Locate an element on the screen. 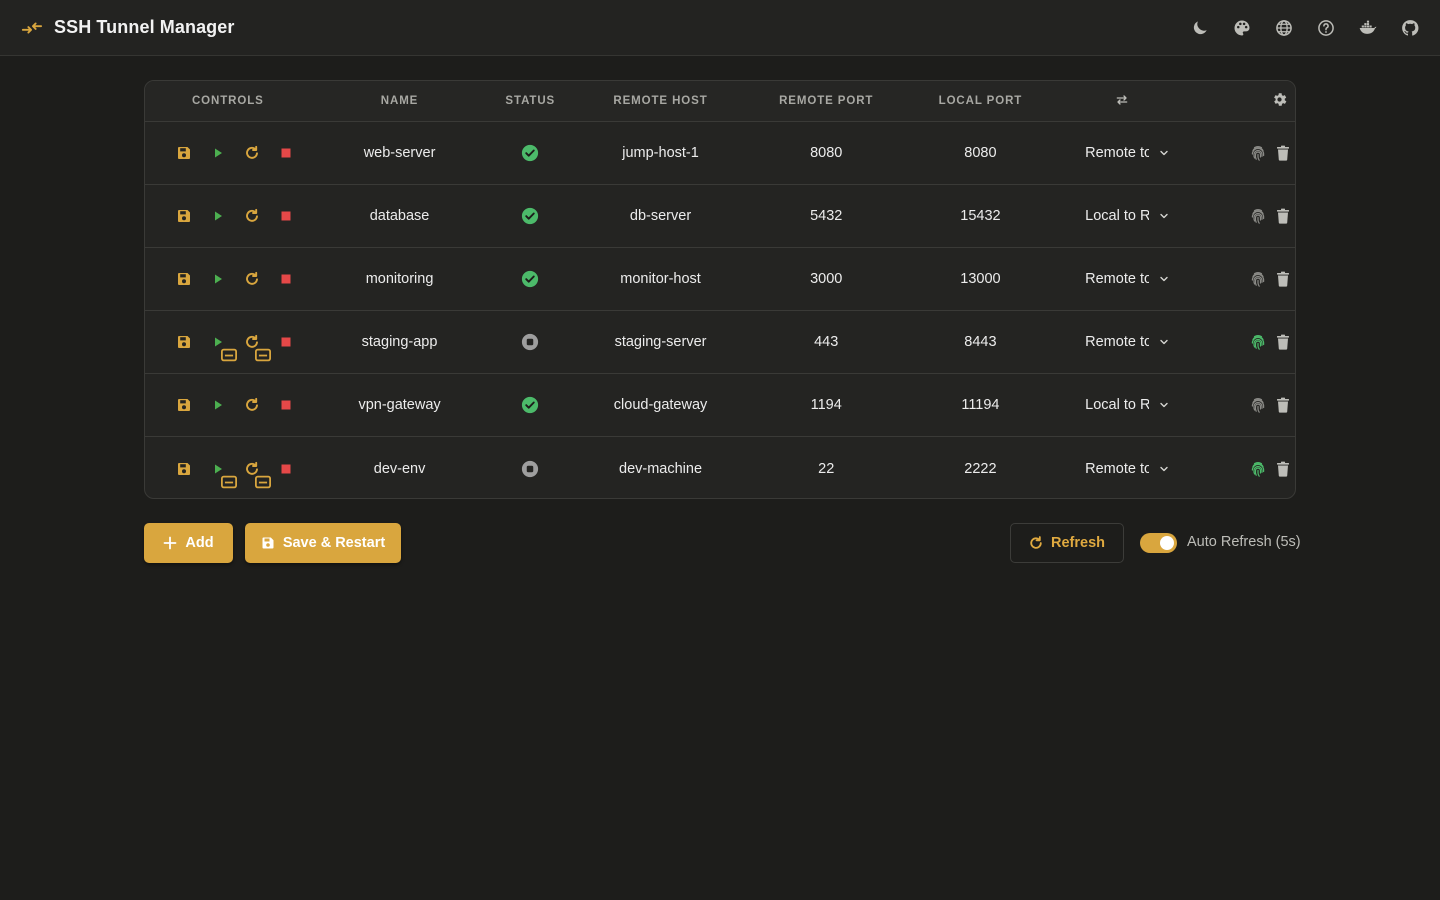 This screenshot has height=900, width=1440. github-icon is located at coordinates (1410, 28).